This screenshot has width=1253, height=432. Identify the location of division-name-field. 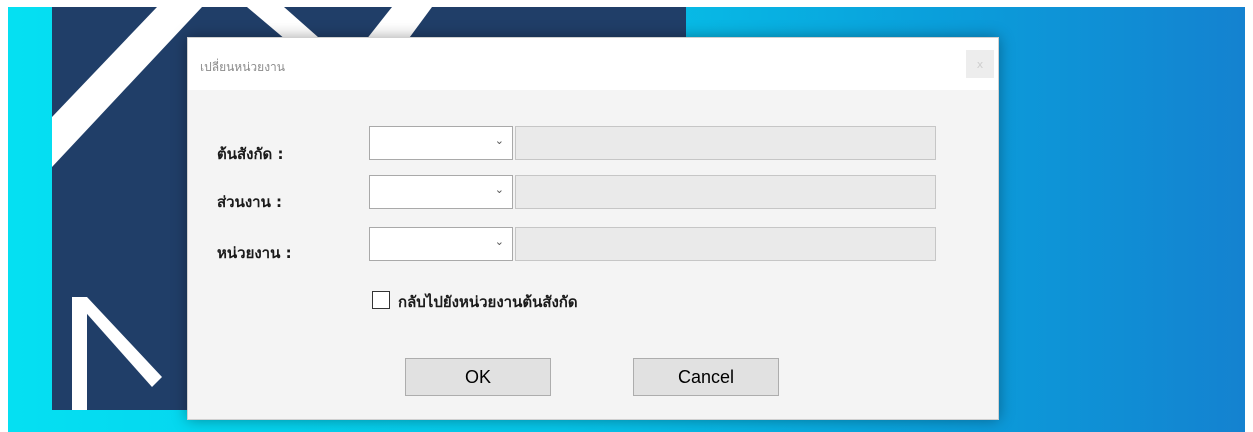
(725, 192).